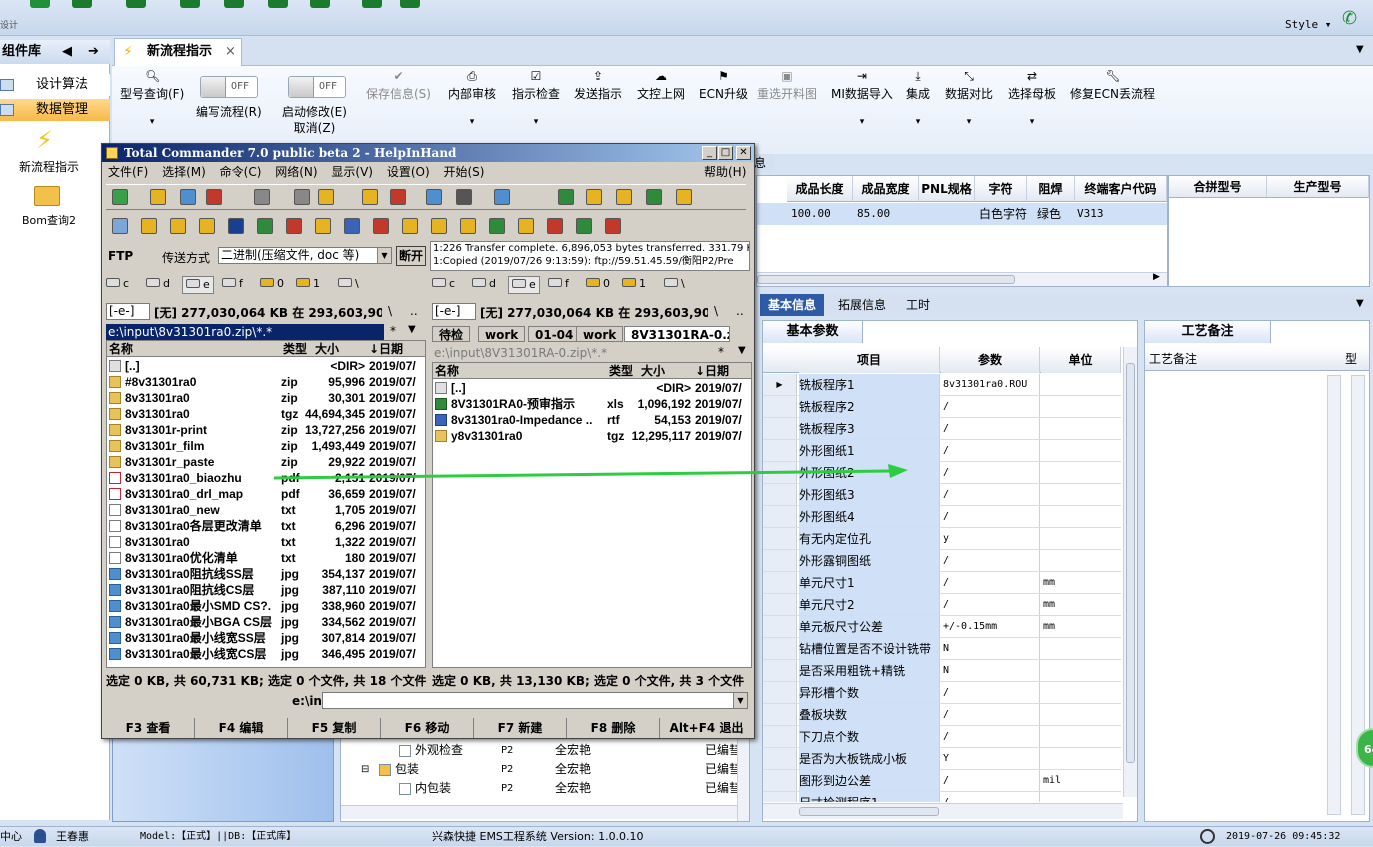 The image size is (1373, 847). I want to click on expand-icon: ⊟, so click(365, 769).